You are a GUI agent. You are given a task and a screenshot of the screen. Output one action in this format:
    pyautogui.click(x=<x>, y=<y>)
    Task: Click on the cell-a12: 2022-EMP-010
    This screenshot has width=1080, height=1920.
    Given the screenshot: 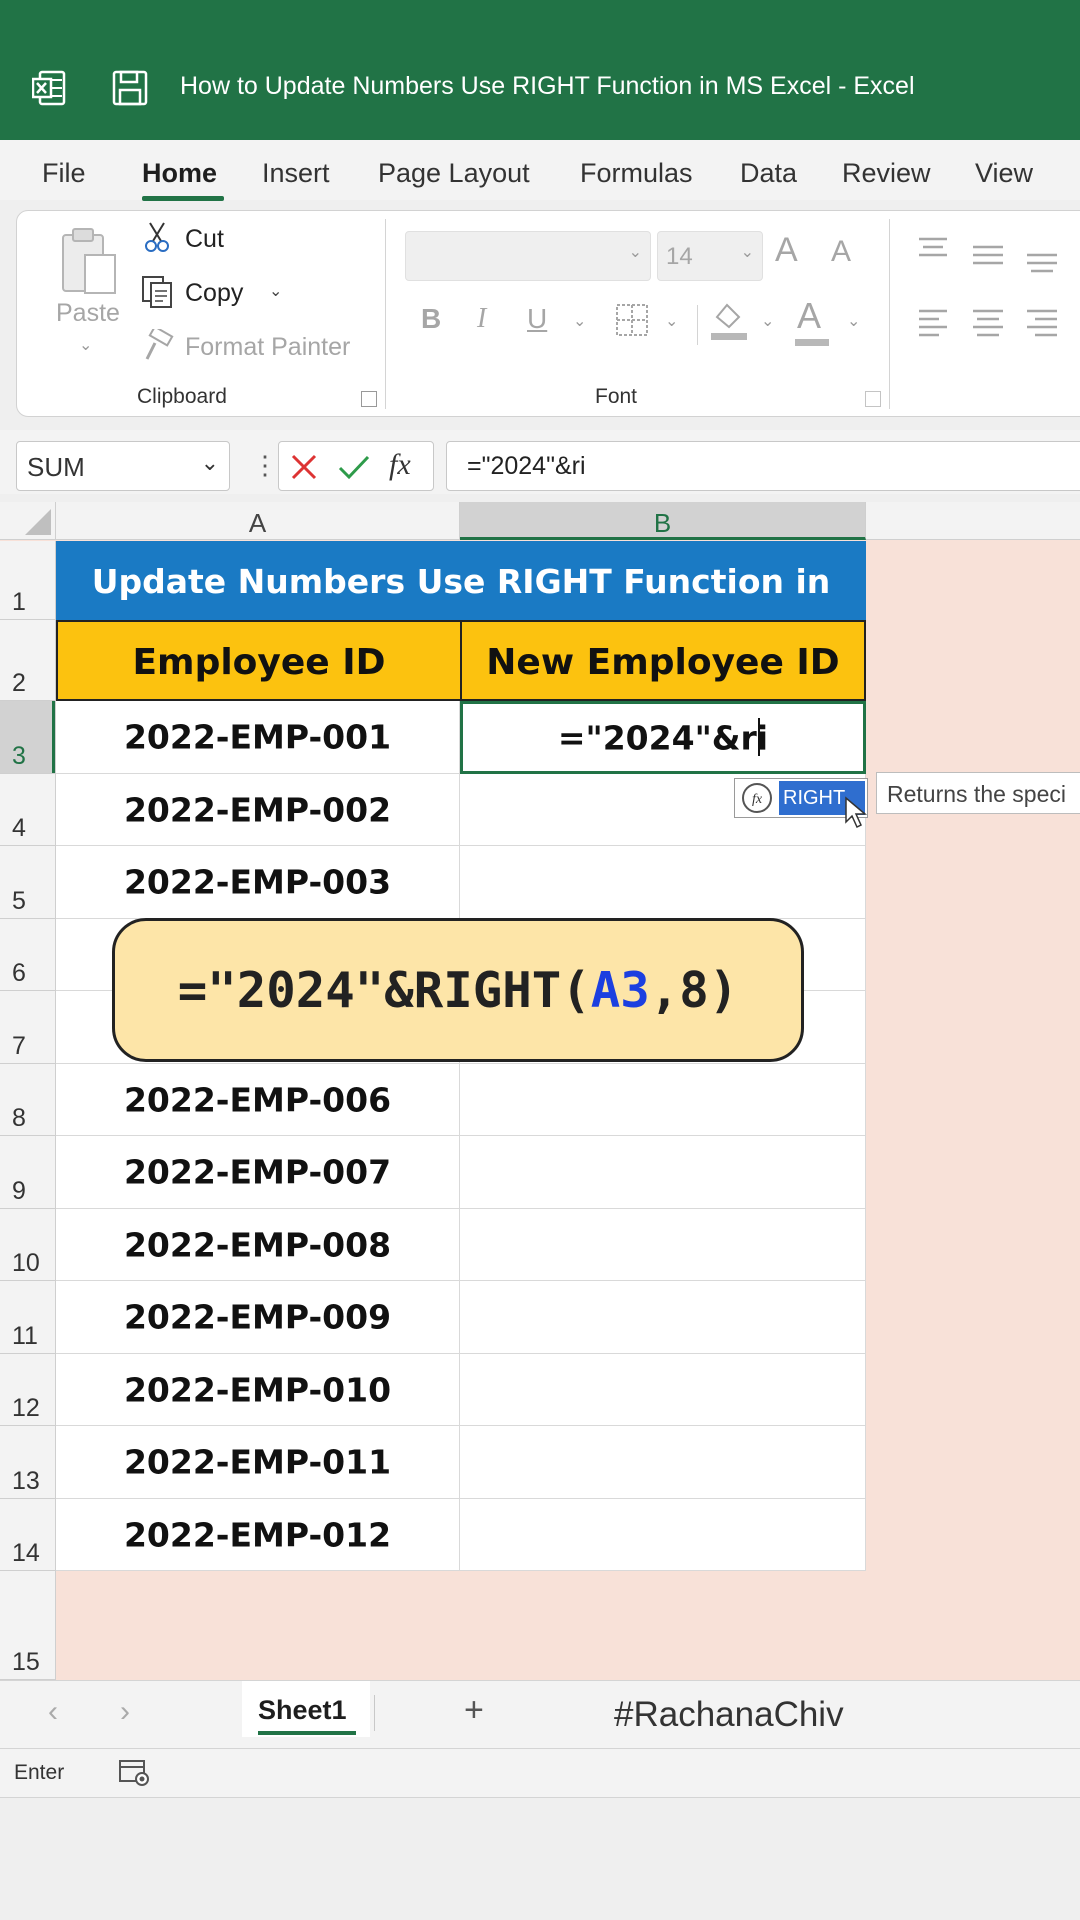 What is the action you would take?
    pyautogui.click(x=258, y=1390)
    